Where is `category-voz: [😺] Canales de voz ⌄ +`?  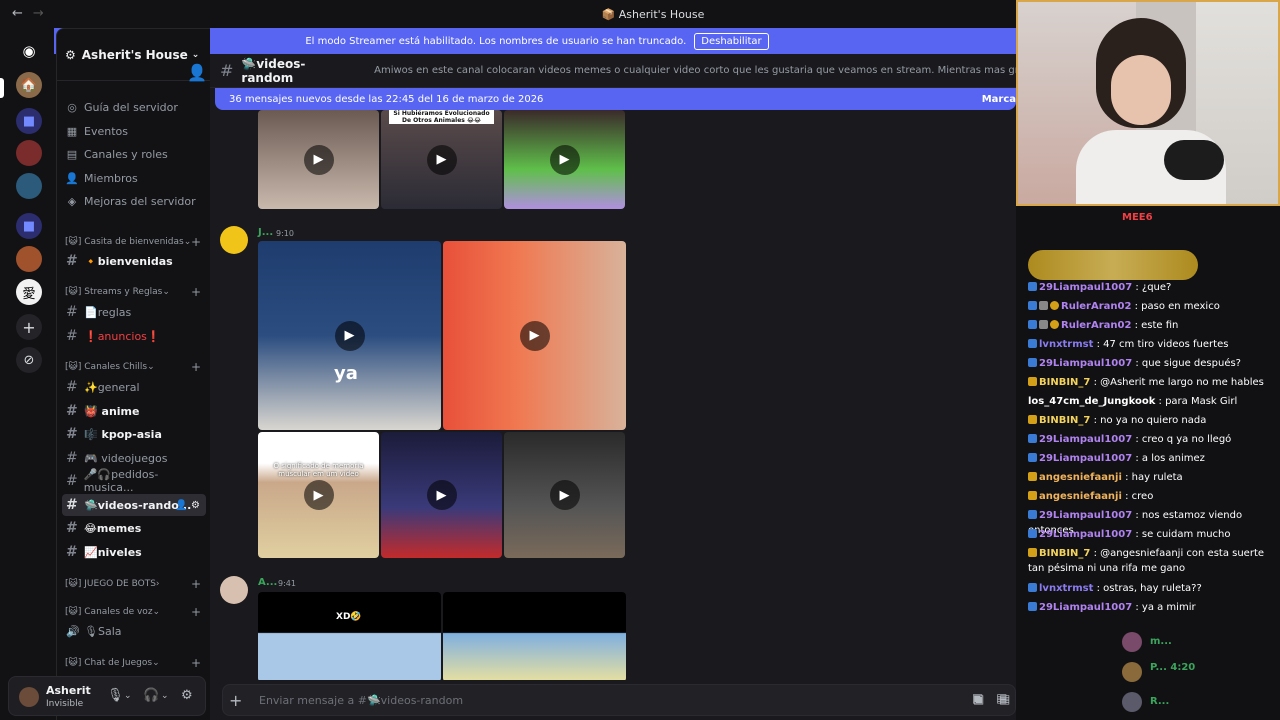 category-voz: [😺] Canales de voz ⌄ + is located at coordinates (133, 612).